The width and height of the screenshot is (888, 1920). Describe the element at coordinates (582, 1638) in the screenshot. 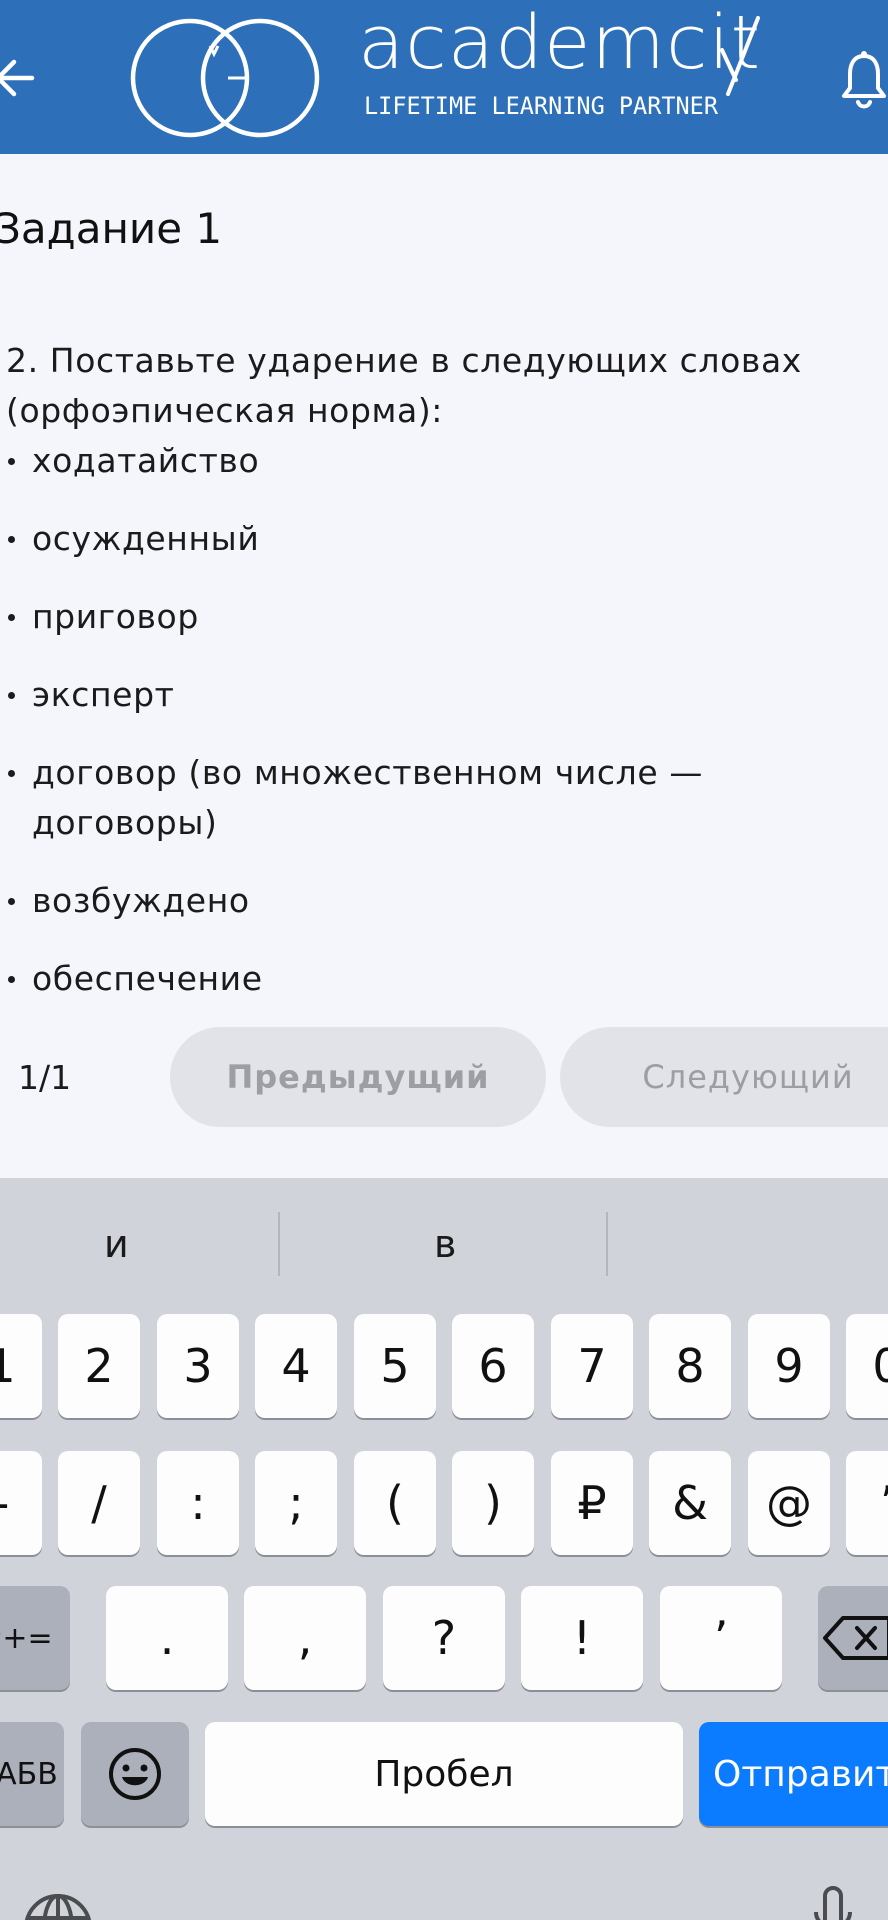

I see `key-exclamation: !` at that location.